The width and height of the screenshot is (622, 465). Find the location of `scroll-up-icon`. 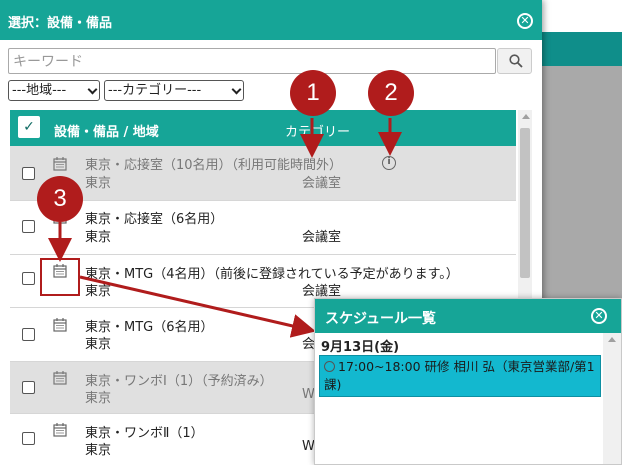

scroll-up-icon is located at coordinates (612, 339).